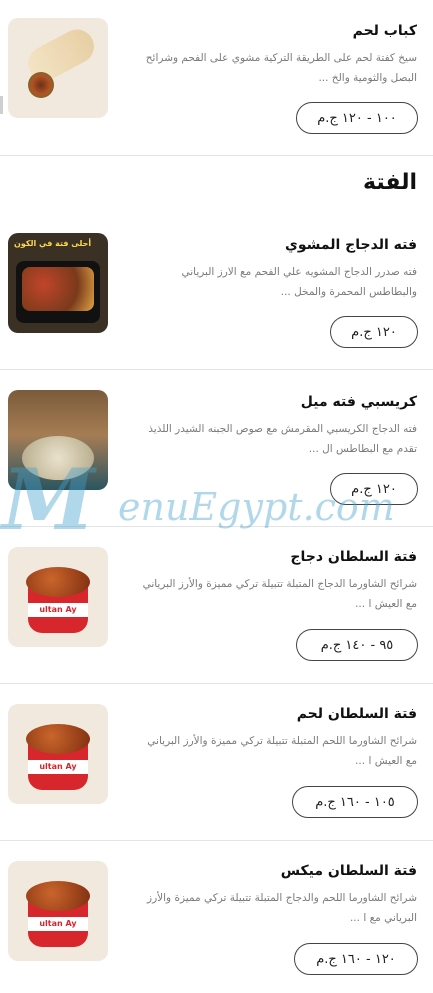 This screenshot has width=433, height=993. Describe the element at coordinates (356, 714) in the screenshot. I see `item-name: فتة السلطان لحم` at that location.